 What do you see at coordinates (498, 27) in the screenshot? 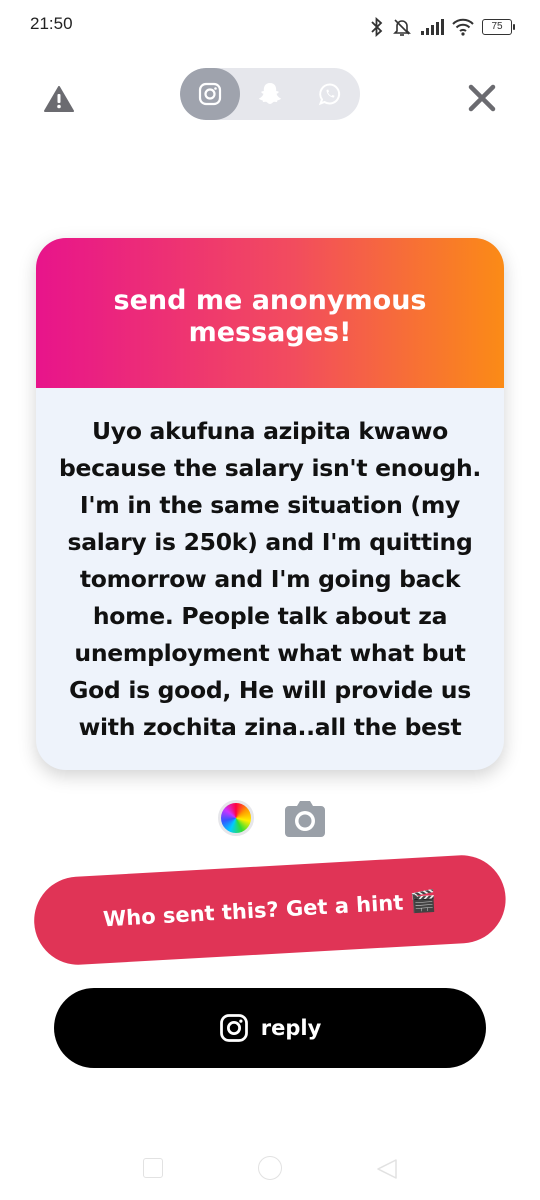
I see `battery-icon: 75` at bounding box center [498, 27].